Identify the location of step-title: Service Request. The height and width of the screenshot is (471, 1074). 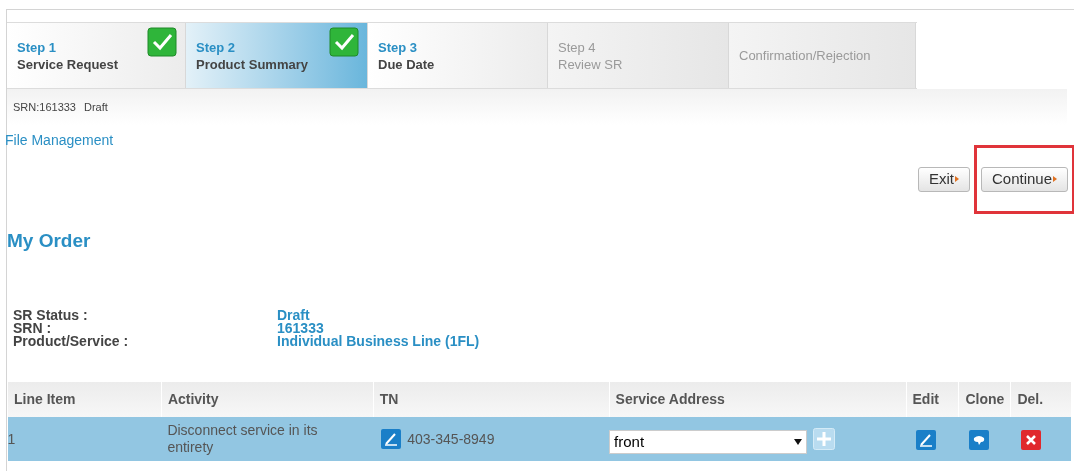
(68, 64).